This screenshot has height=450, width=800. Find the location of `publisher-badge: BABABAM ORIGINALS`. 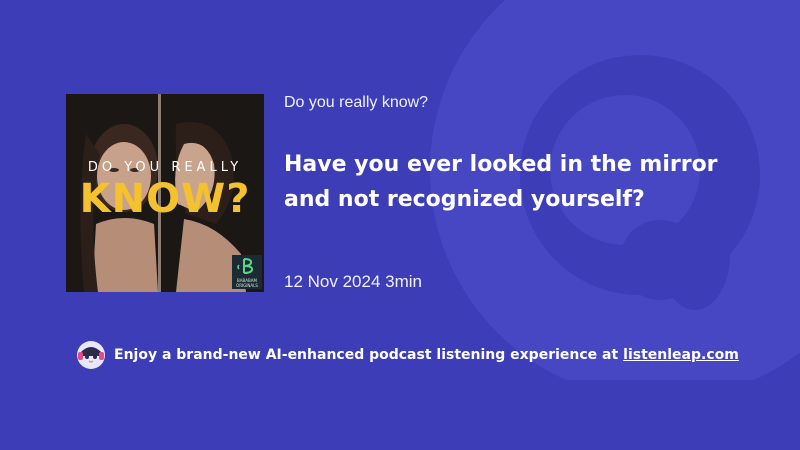

publisher-badge: BABABAM ORIGINALS is located at coordinates (247, 272).